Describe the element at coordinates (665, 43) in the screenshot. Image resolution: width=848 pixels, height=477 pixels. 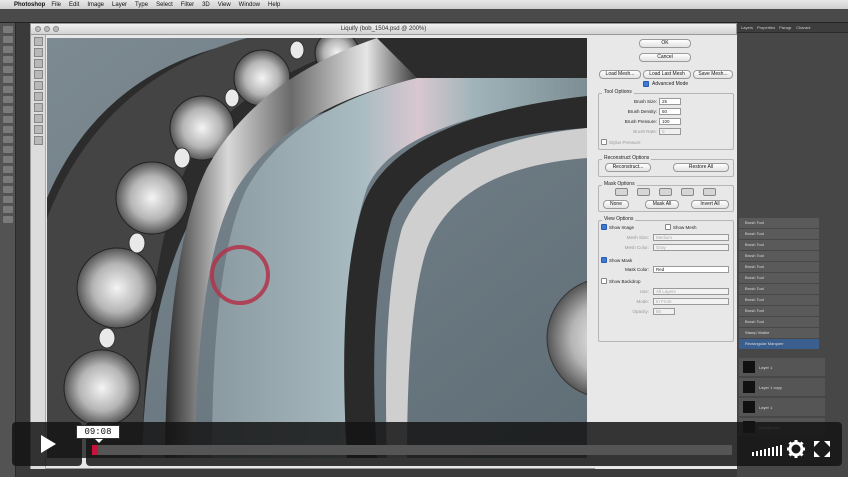
I see `ok-button: OK` at that location.